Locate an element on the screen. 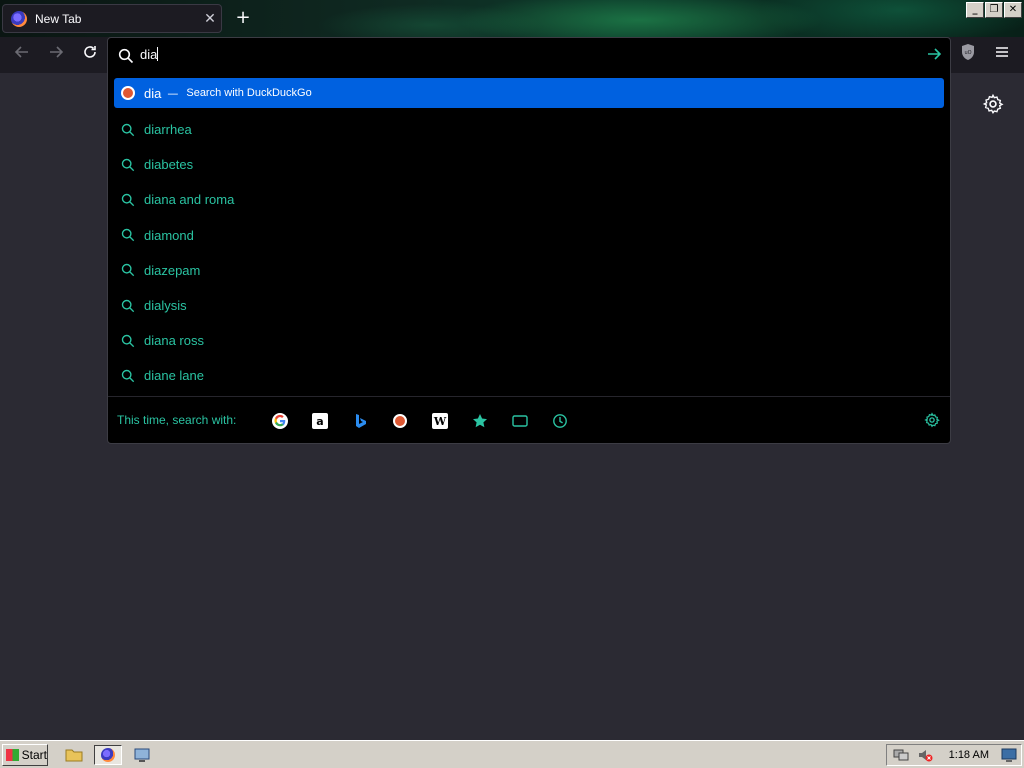  suggestion-item: dialysis is located at coordinates (529, 305).